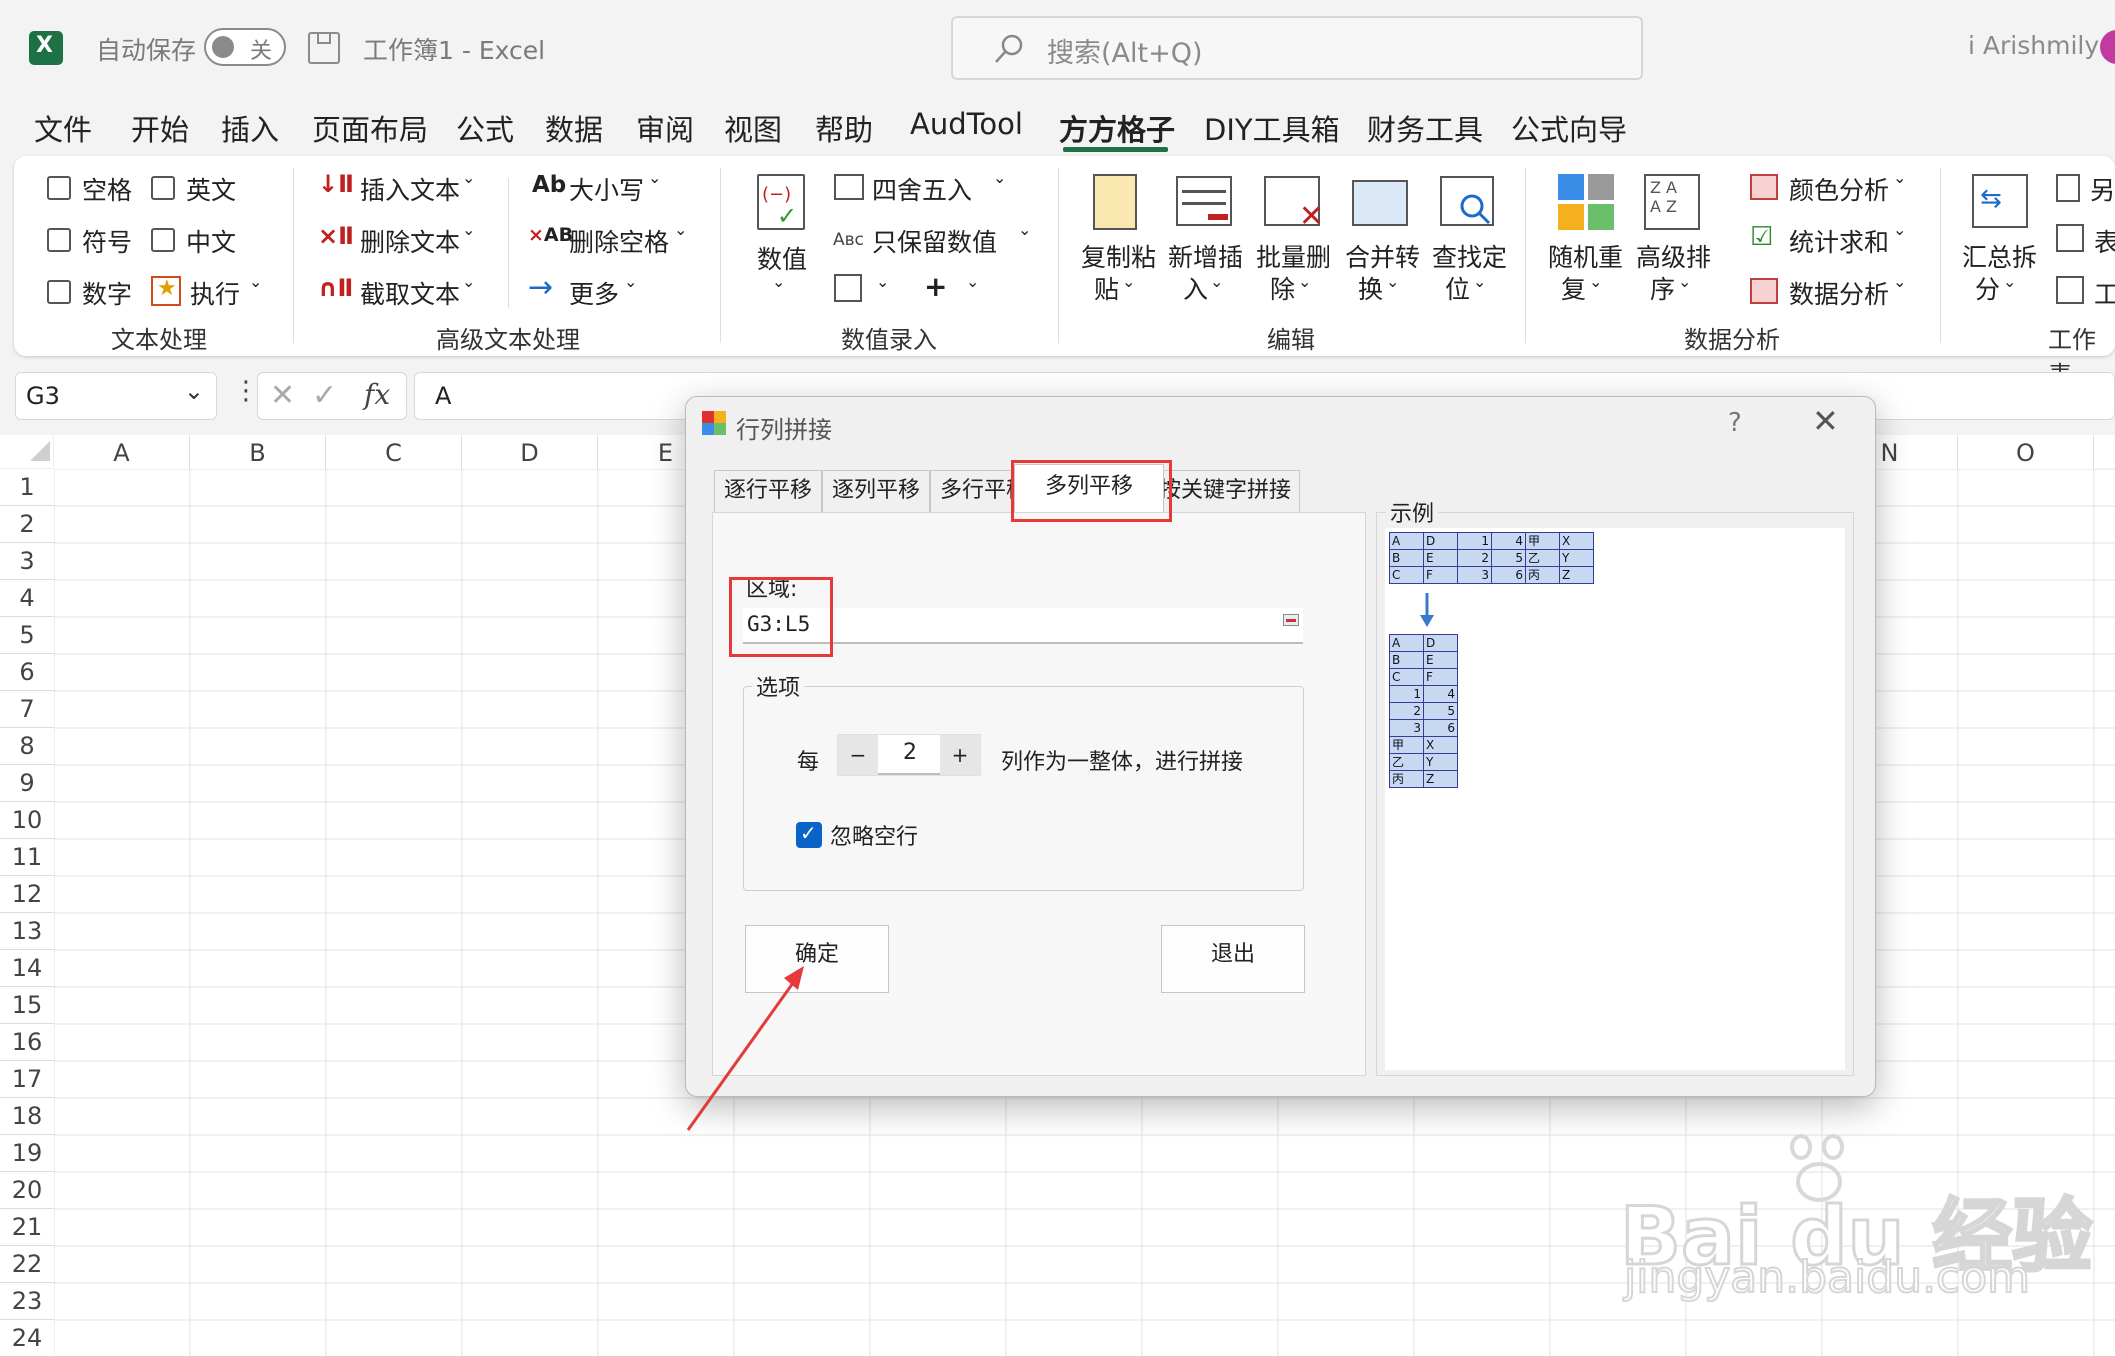  What do you see at coordinates (163, 240) in the screenshot?
I see `checkbox-chinese` at bounding box center [163, 240].